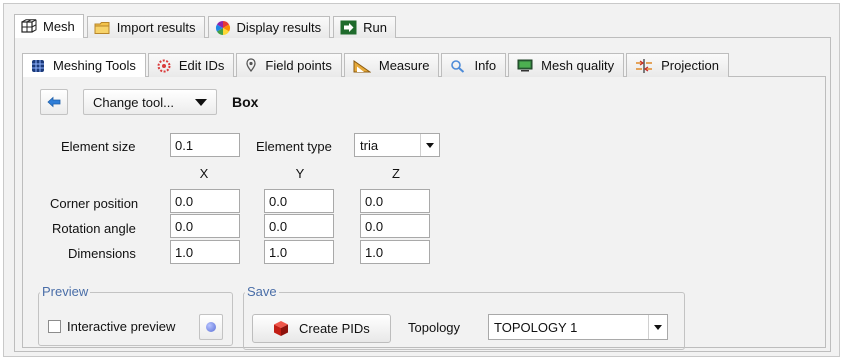 The width and height of the screenshot is (845, 362). What do you see at coordinates (279, 27) in the screenshot?
I see `tab-display-results-label: Display results` at bounding box center [279, 27].